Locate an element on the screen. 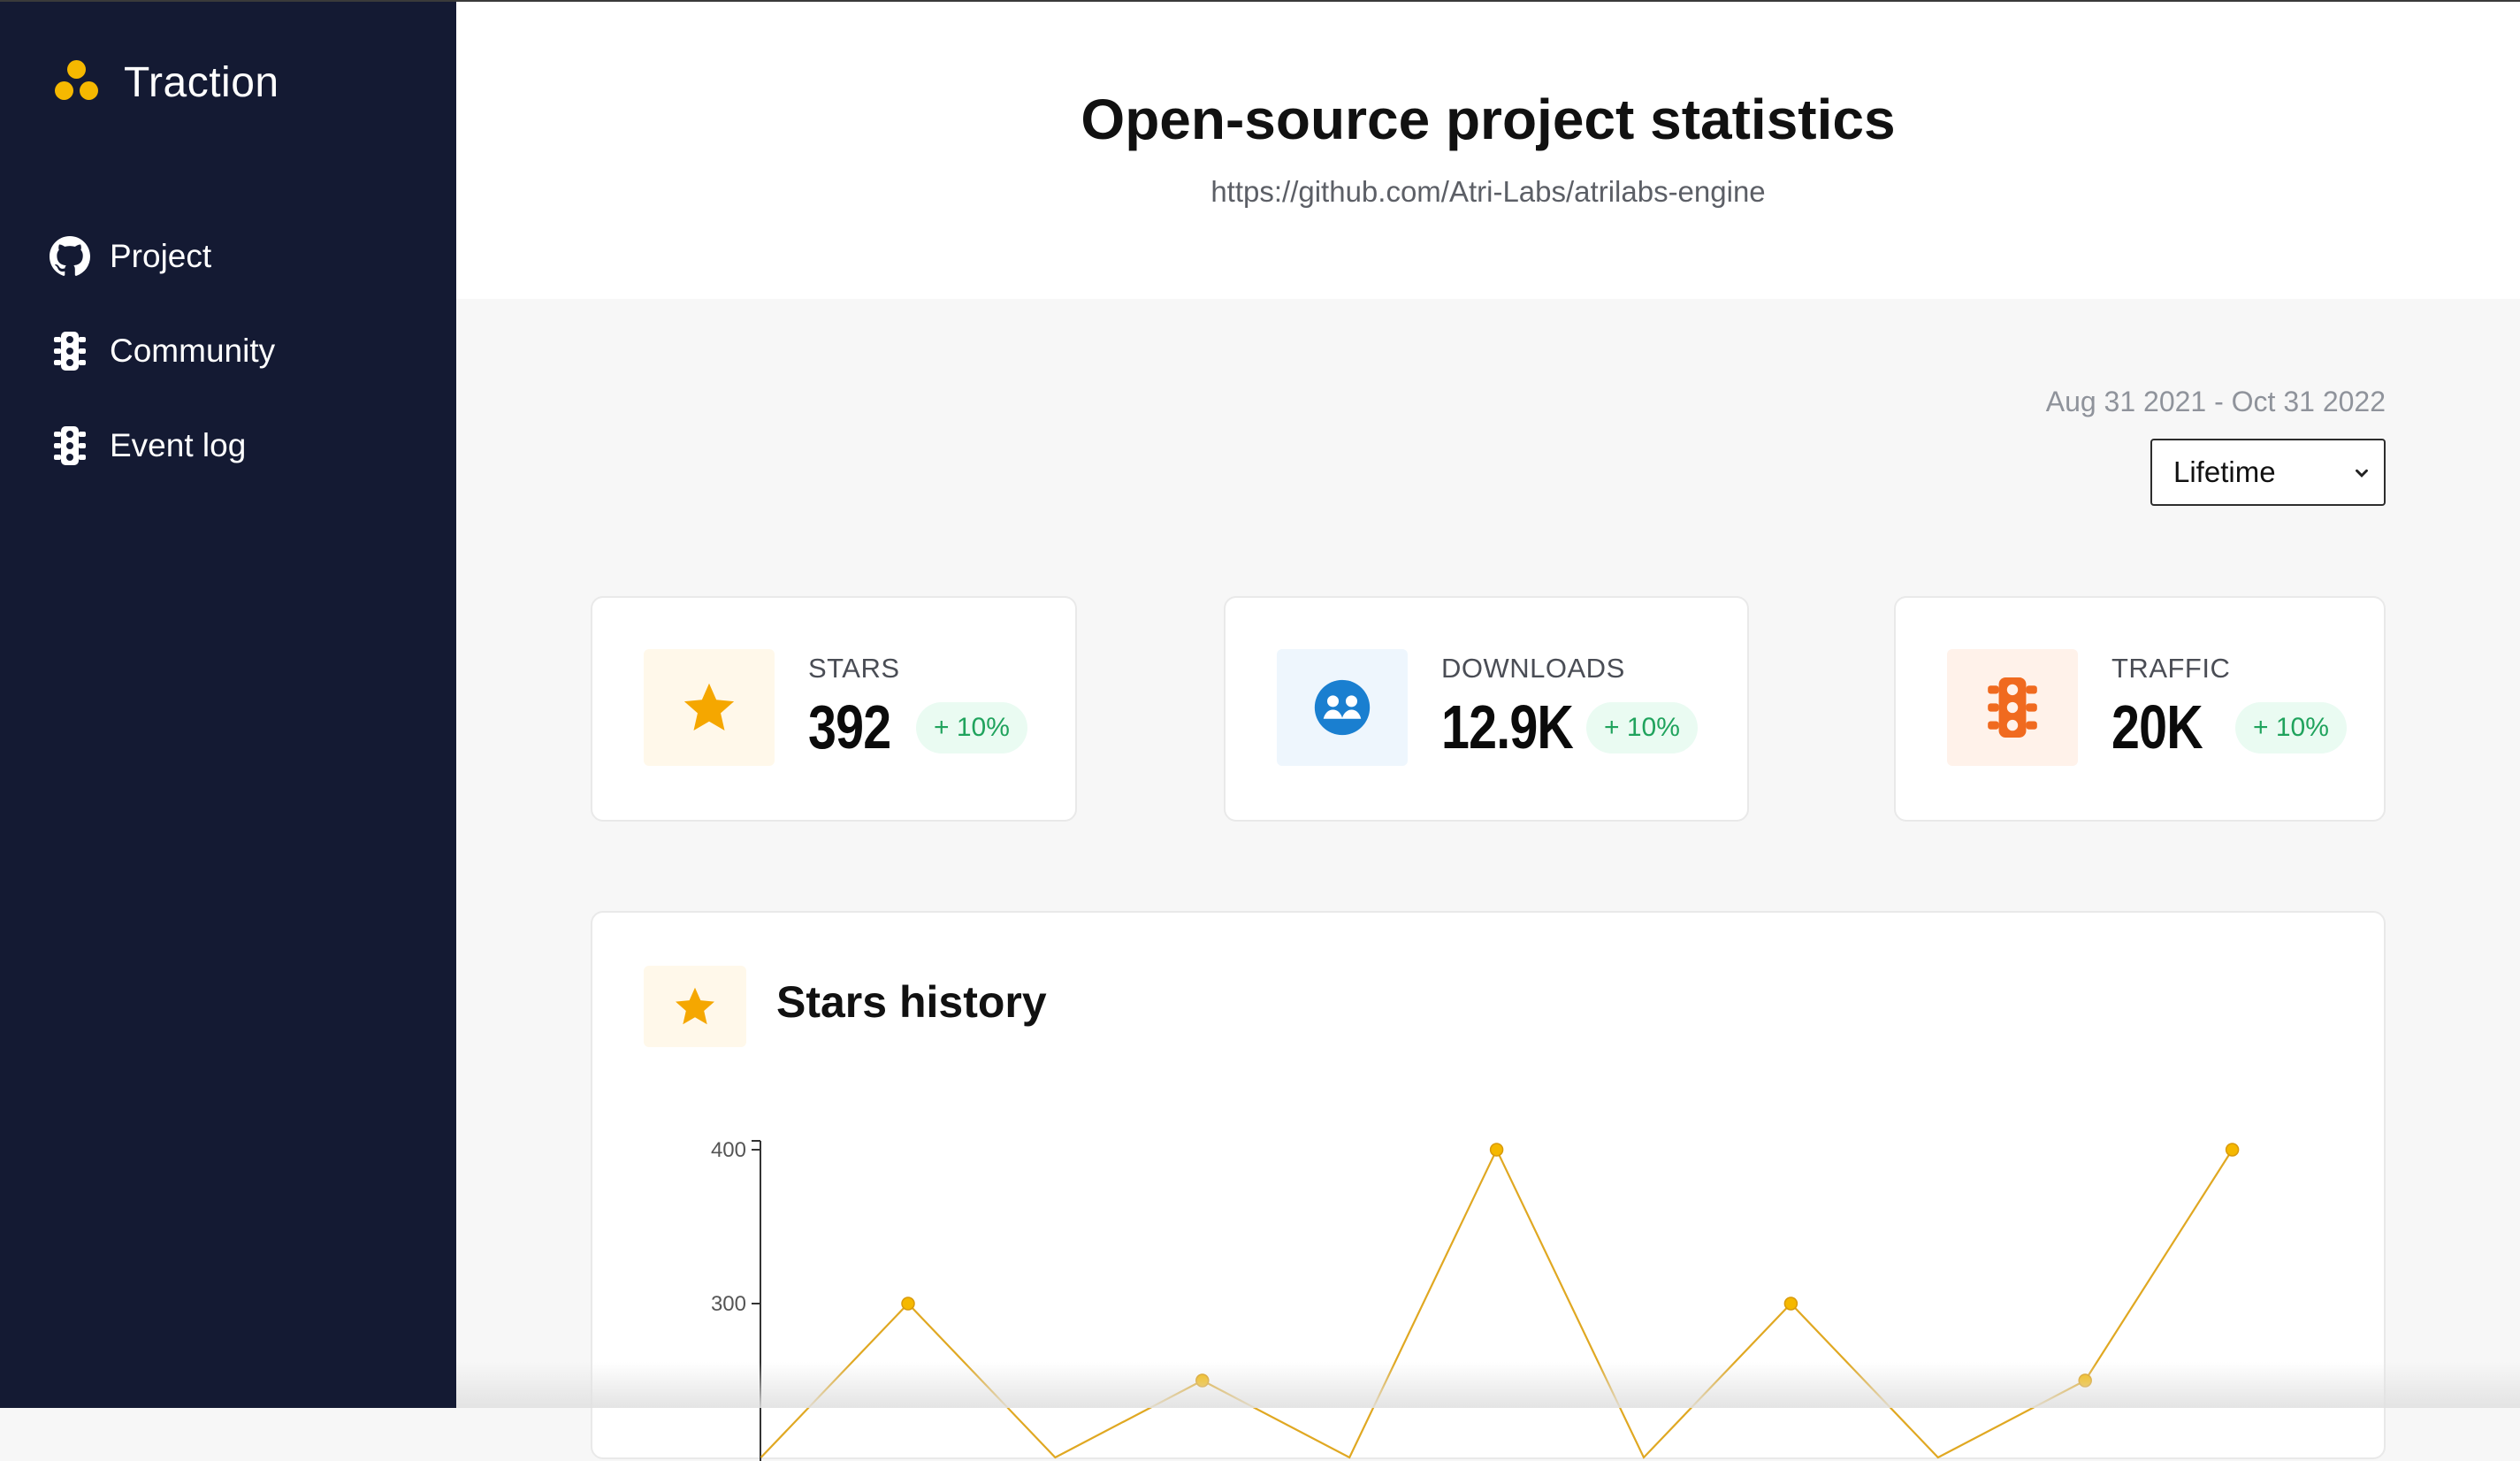 This screenshot has width=2520, height=1461. stat-value: 12.9K is located at coordinates (1507, 726).